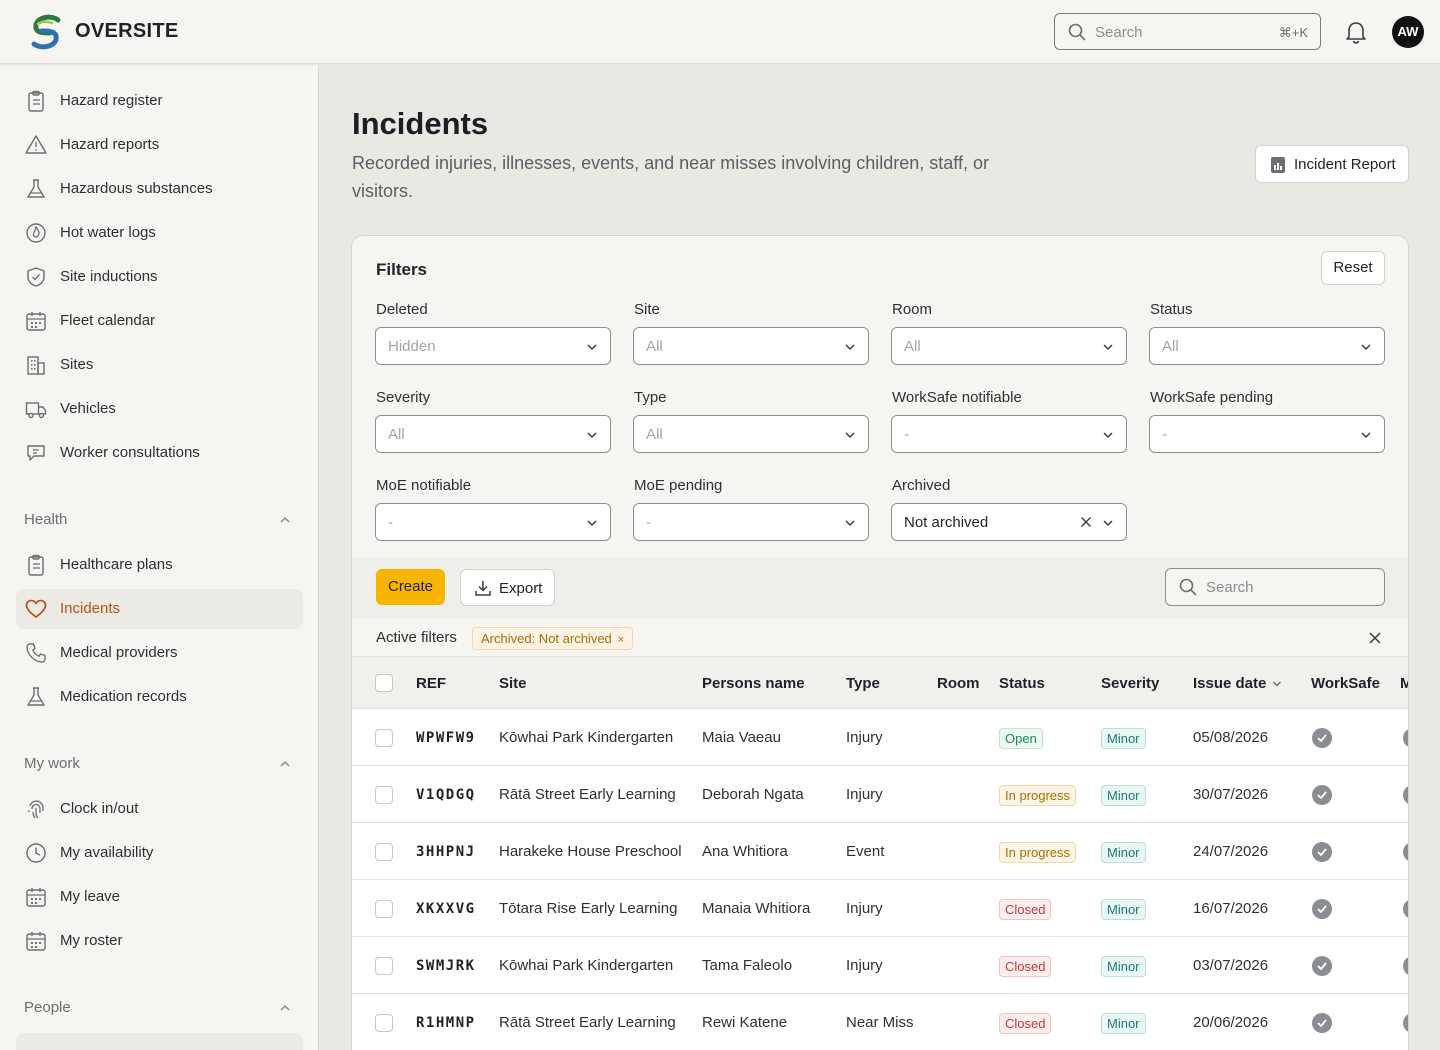 This screenshot has width=1440, height=1050. What do you see at coordinates (1322, 966) in the screenshot?
I see `worksafe-check-icon` at bounding box center [1322, 966].